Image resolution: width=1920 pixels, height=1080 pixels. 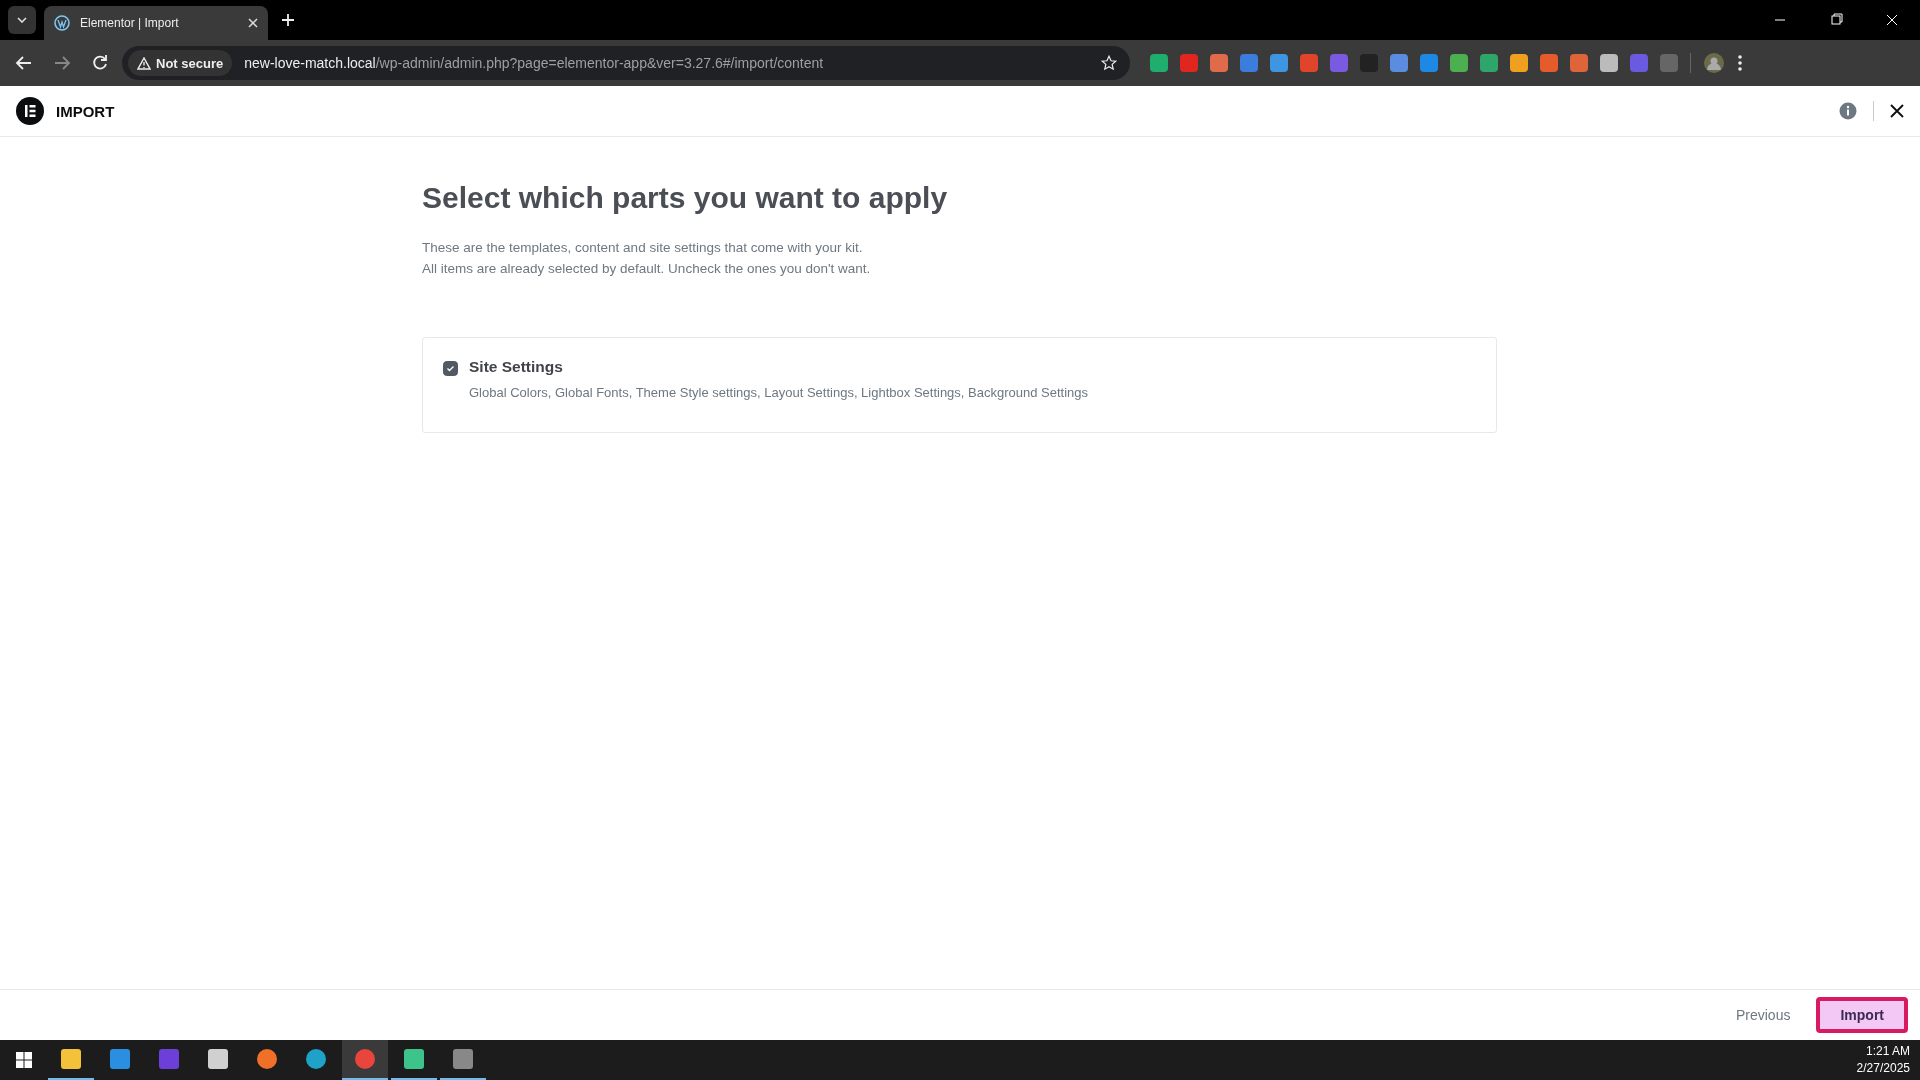 What do you see at coordinates (180, 63) in the screenshot?
I see `security-chip: Not secure` at bounding box center [180, 63].